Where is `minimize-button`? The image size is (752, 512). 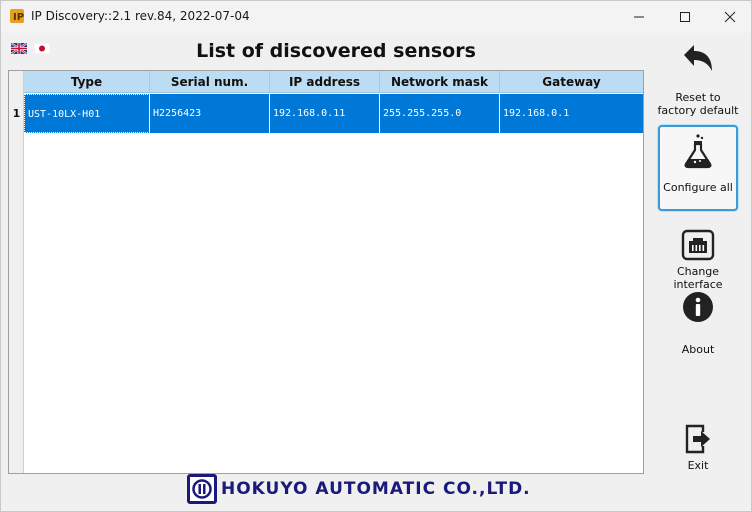
minimize-button is located at coordinates (639, 17).